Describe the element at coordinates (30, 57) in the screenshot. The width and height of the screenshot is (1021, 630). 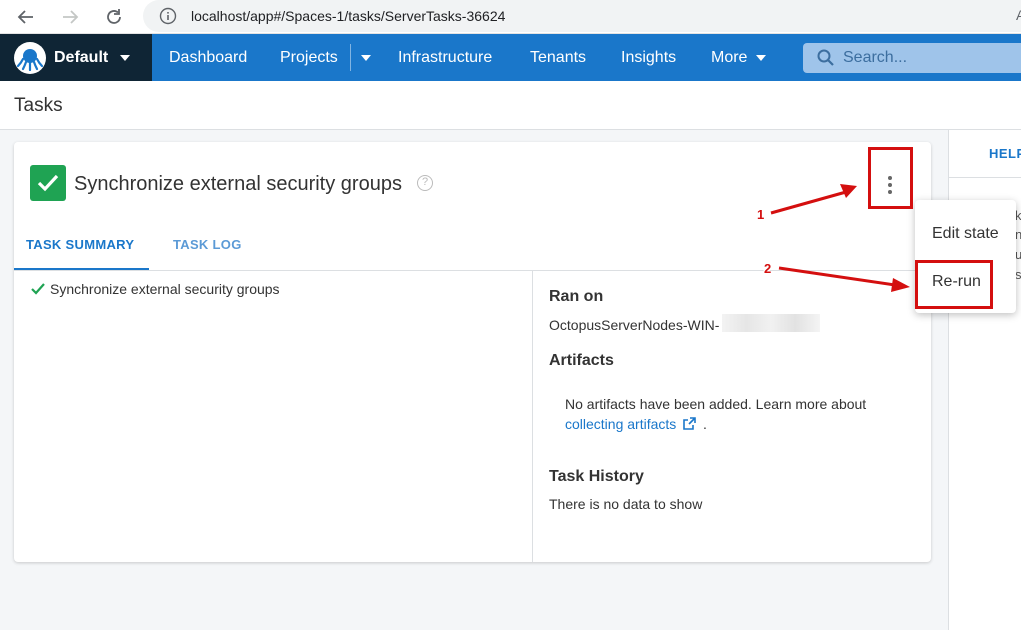
I see `octopus-logo-icon` at that location.